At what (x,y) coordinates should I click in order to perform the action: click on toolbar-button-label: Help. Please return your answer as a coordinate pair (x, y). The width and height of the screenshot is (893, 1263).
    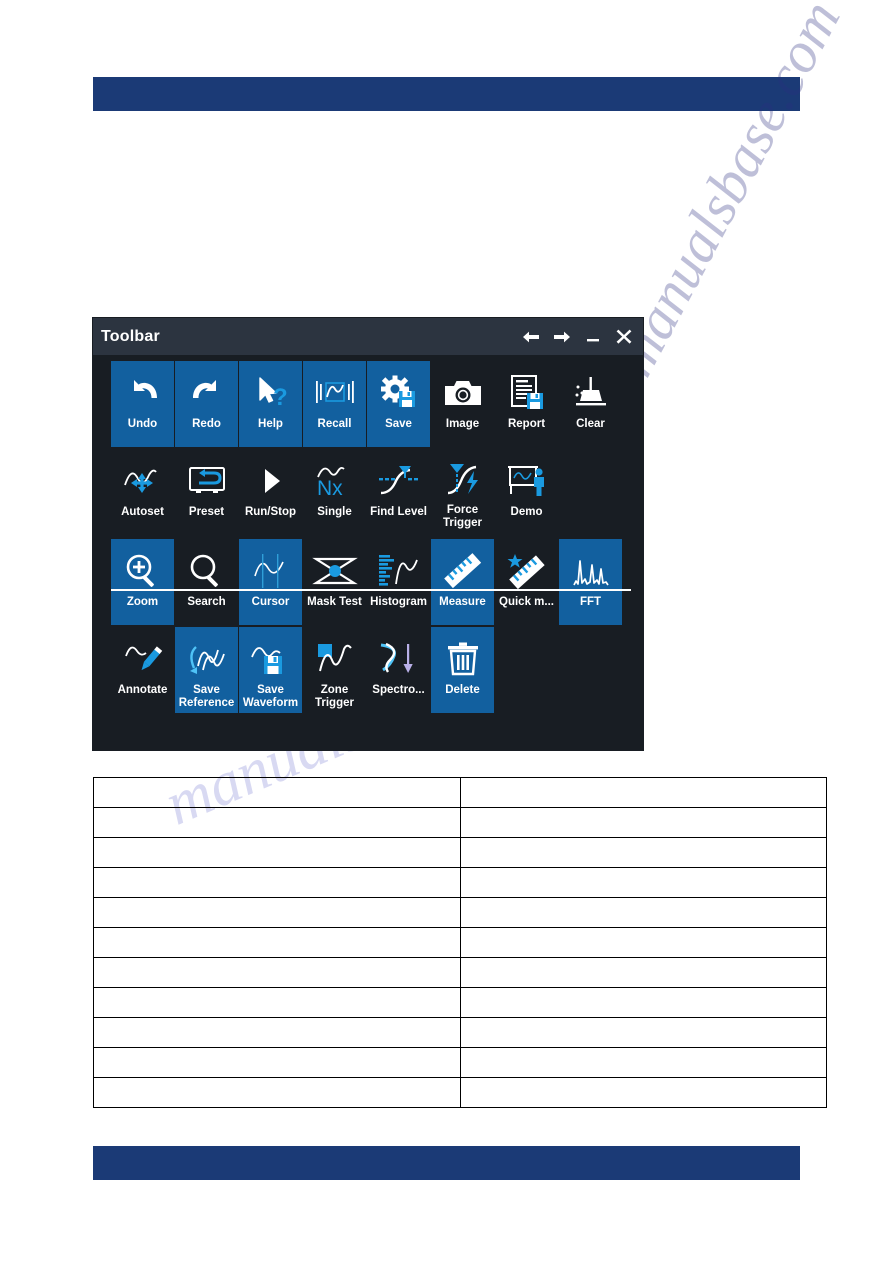
    Looking at the image, I should click on (270, 424).